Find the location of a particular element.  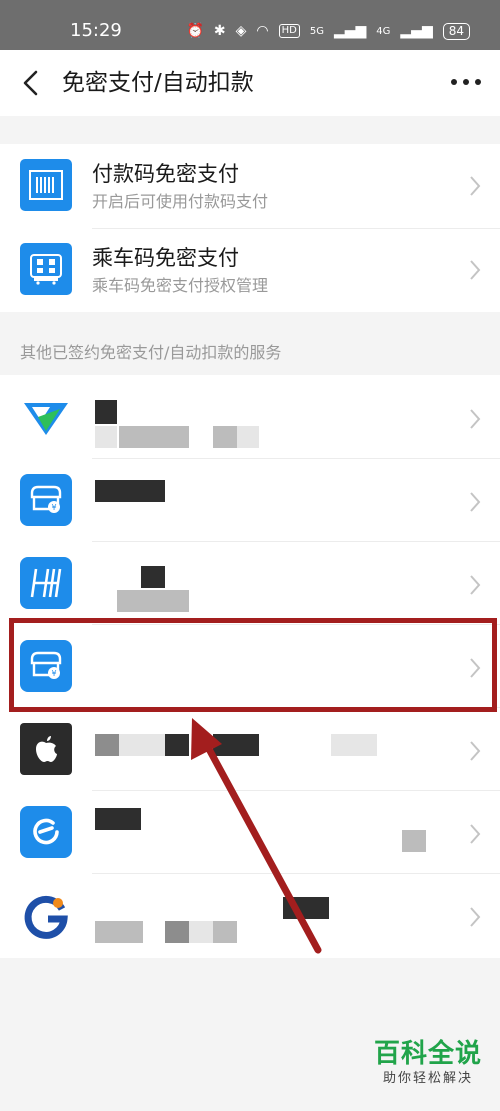

battery-indicator: 84 is located at coordinates (456, 31).